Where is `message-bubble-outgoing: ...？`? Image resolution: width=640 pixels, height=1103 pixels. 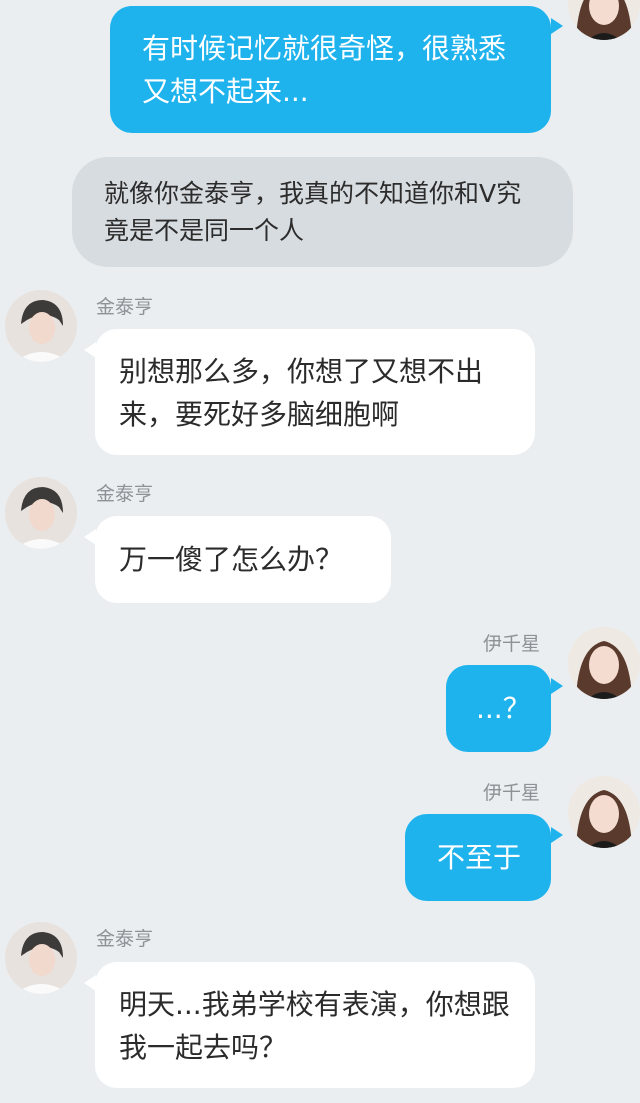 message-bubble-outgoing: ...？ is located at coordinates (498, 708).